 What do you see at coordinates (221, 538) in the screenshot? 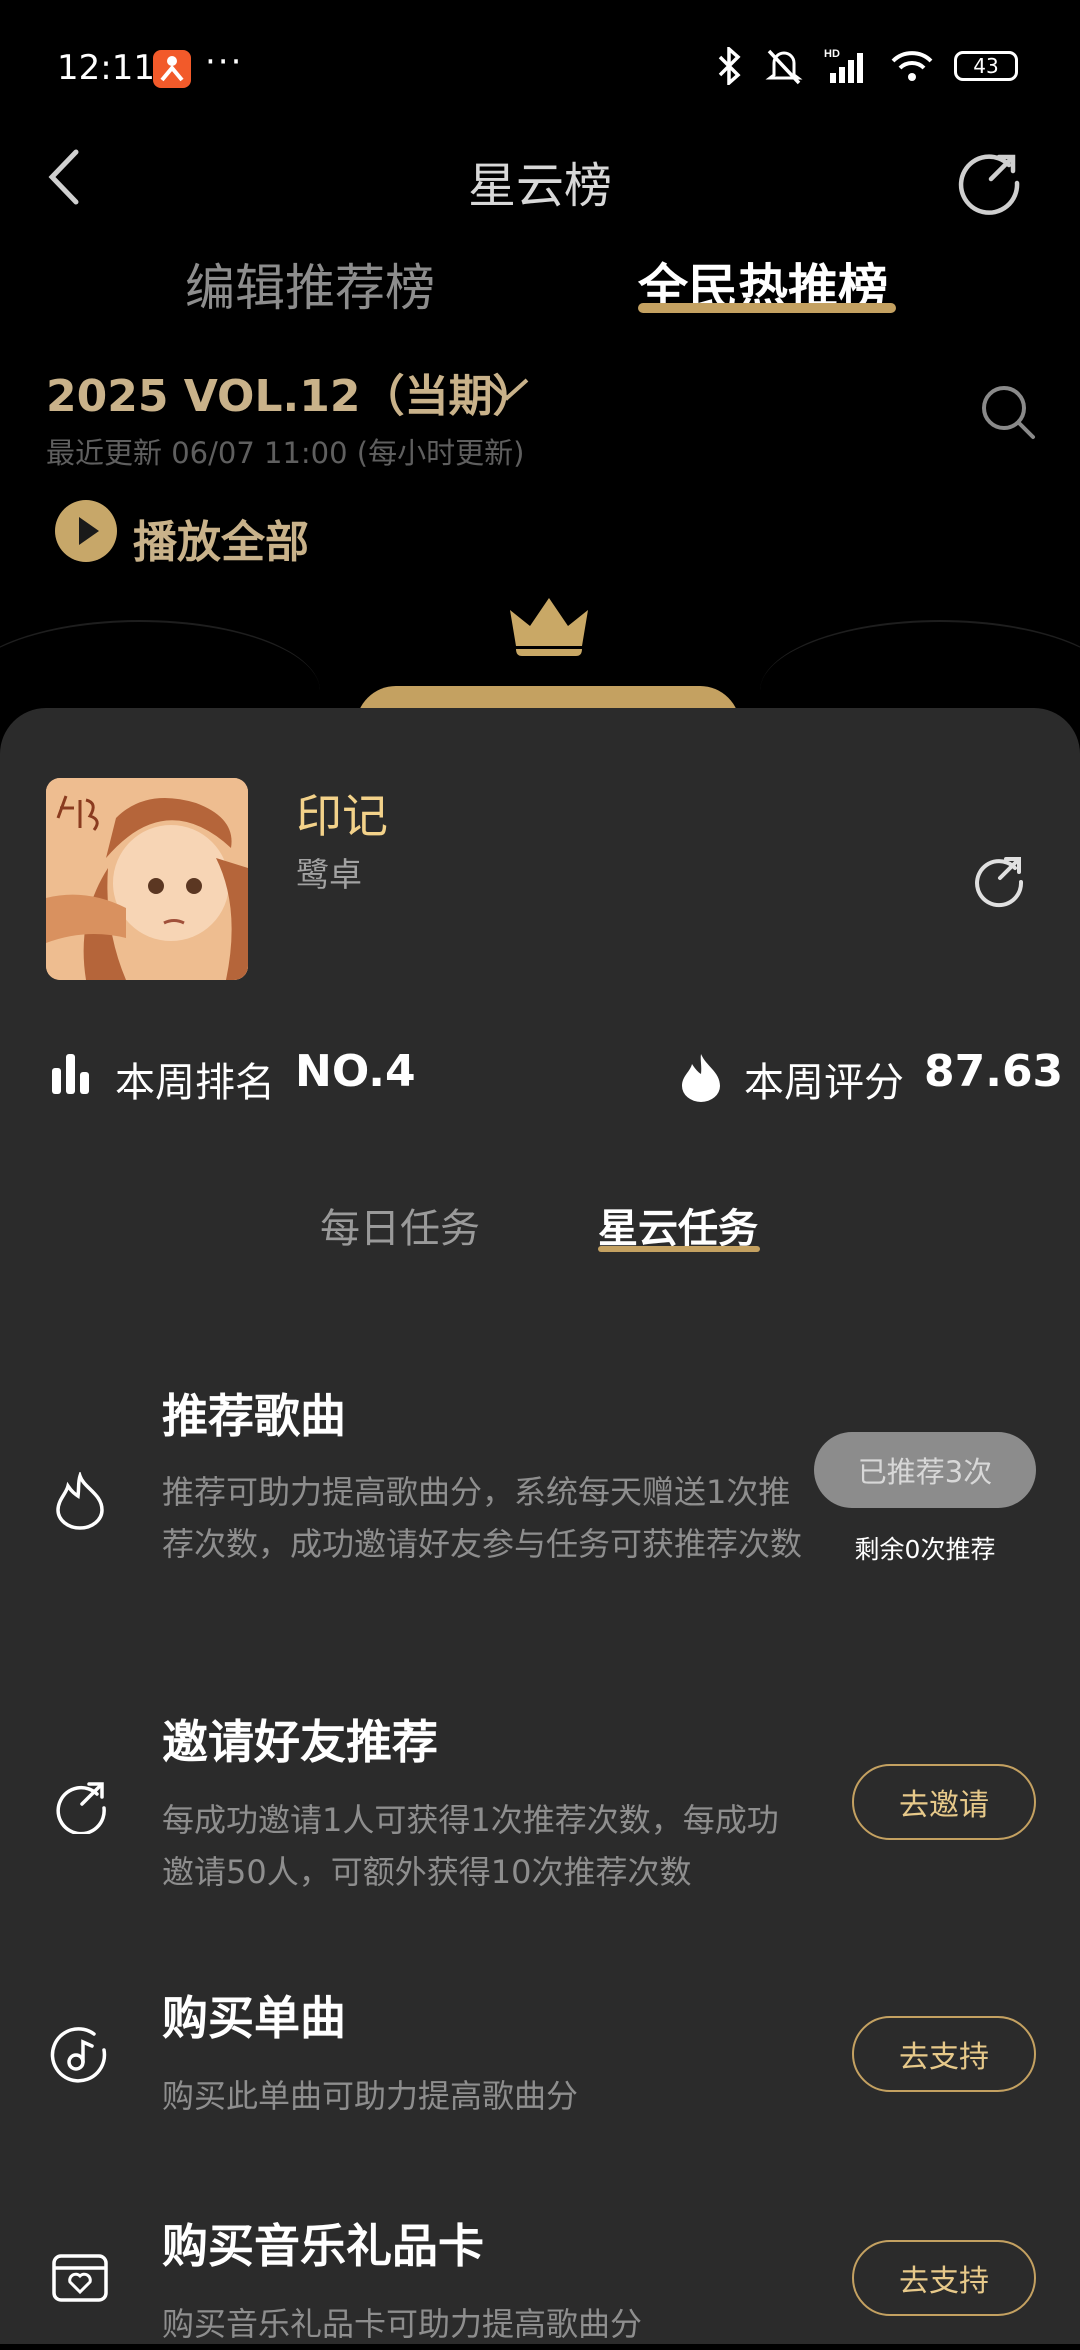
I see `play-all-button: 播放全部` at bounding box center [221, 538].